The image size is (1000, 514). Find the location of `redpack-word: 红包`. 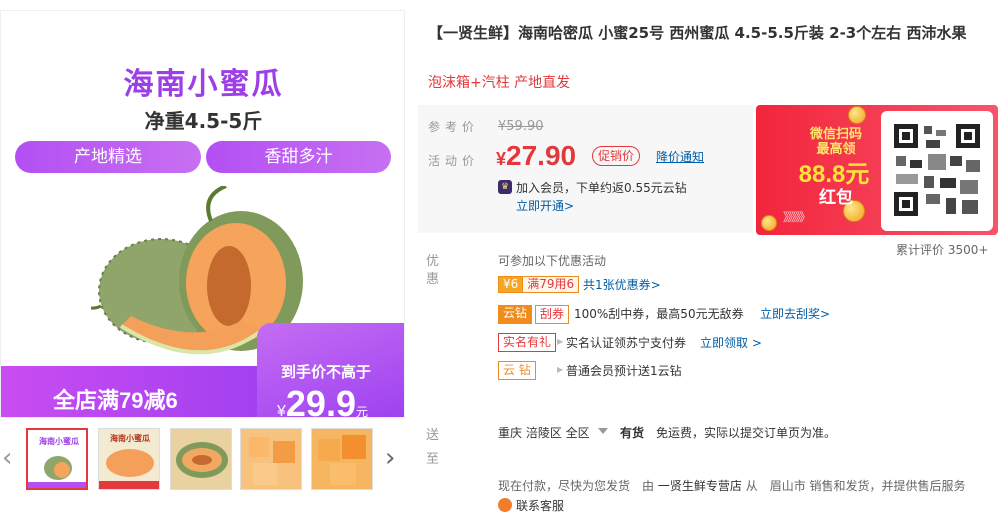

redpack-word: 红包 is located at coordinates (836, 198).